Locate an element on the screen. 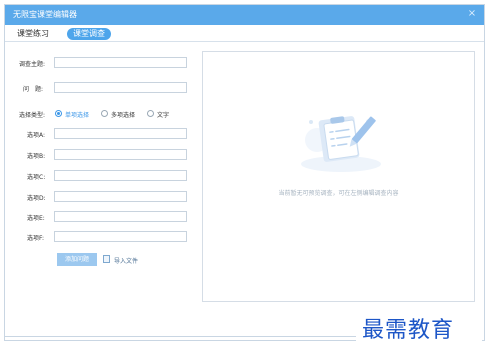  text-choice-label: 文字 is located at coordinates (163, 114).